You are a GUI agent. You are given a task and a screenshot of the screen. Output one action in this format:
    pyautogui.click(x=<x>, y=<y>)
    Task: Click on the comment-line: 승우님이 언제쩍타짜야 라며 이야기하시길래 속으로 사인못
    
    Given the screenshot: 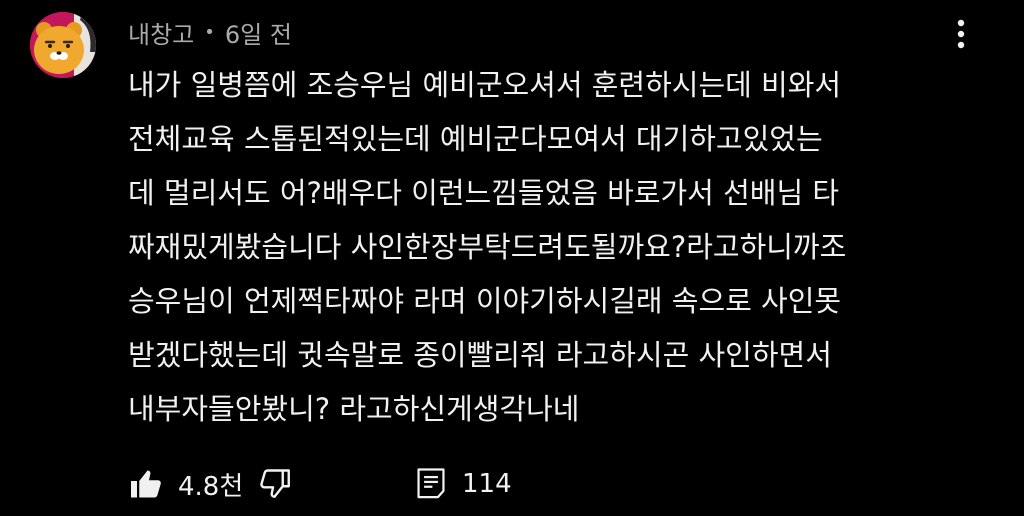 What is the action you would take?
    pyautogui.click(x=485, y=301)
    